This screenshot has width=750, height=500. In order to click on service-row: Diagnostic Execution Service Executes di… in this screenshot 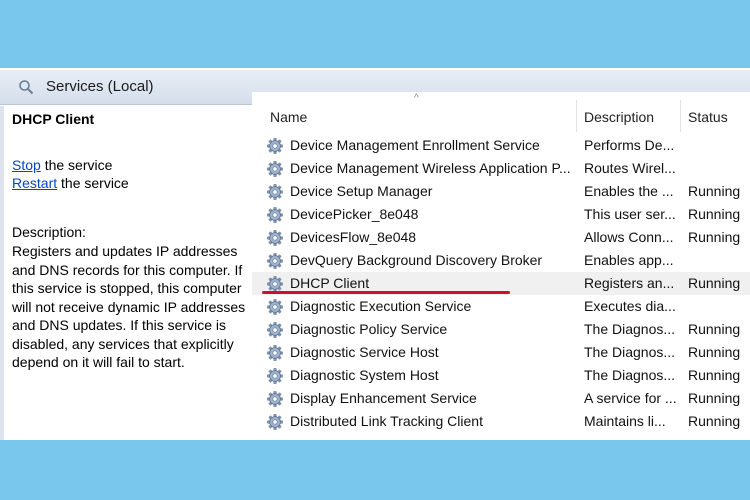, I will do `click(501, 306)`.